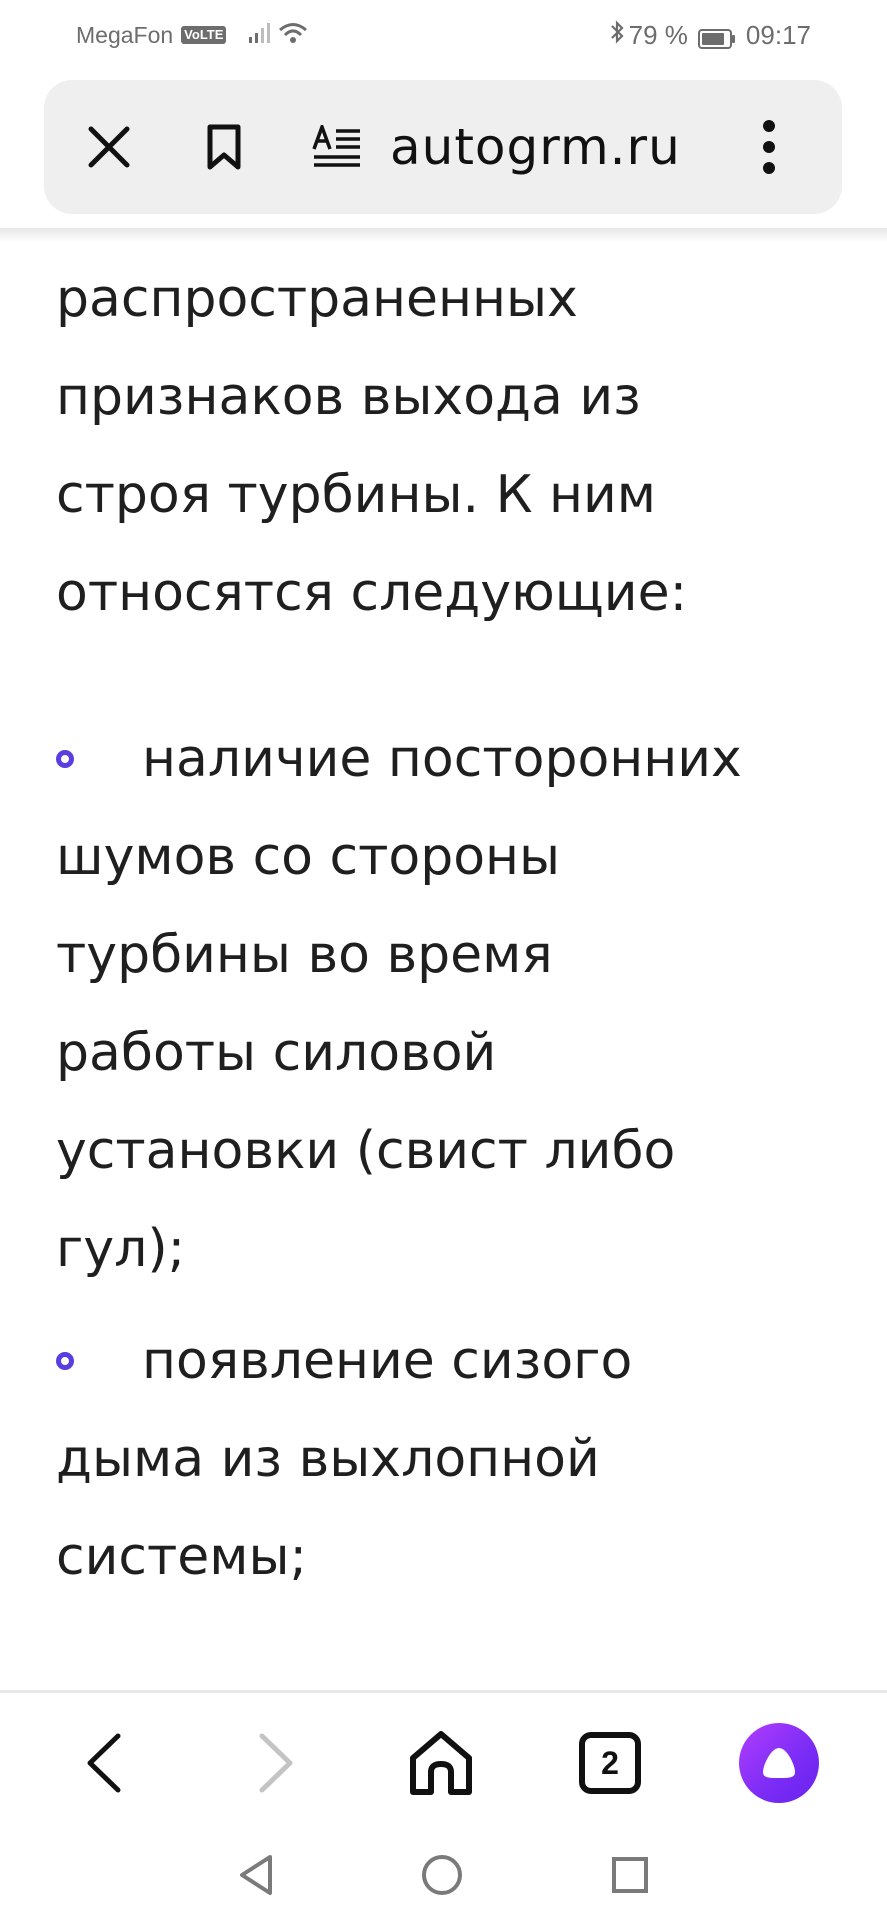 This screenshot has width=887, height=1920. I want to click on text-line: строя турбины. К ним, so click(356, 495).